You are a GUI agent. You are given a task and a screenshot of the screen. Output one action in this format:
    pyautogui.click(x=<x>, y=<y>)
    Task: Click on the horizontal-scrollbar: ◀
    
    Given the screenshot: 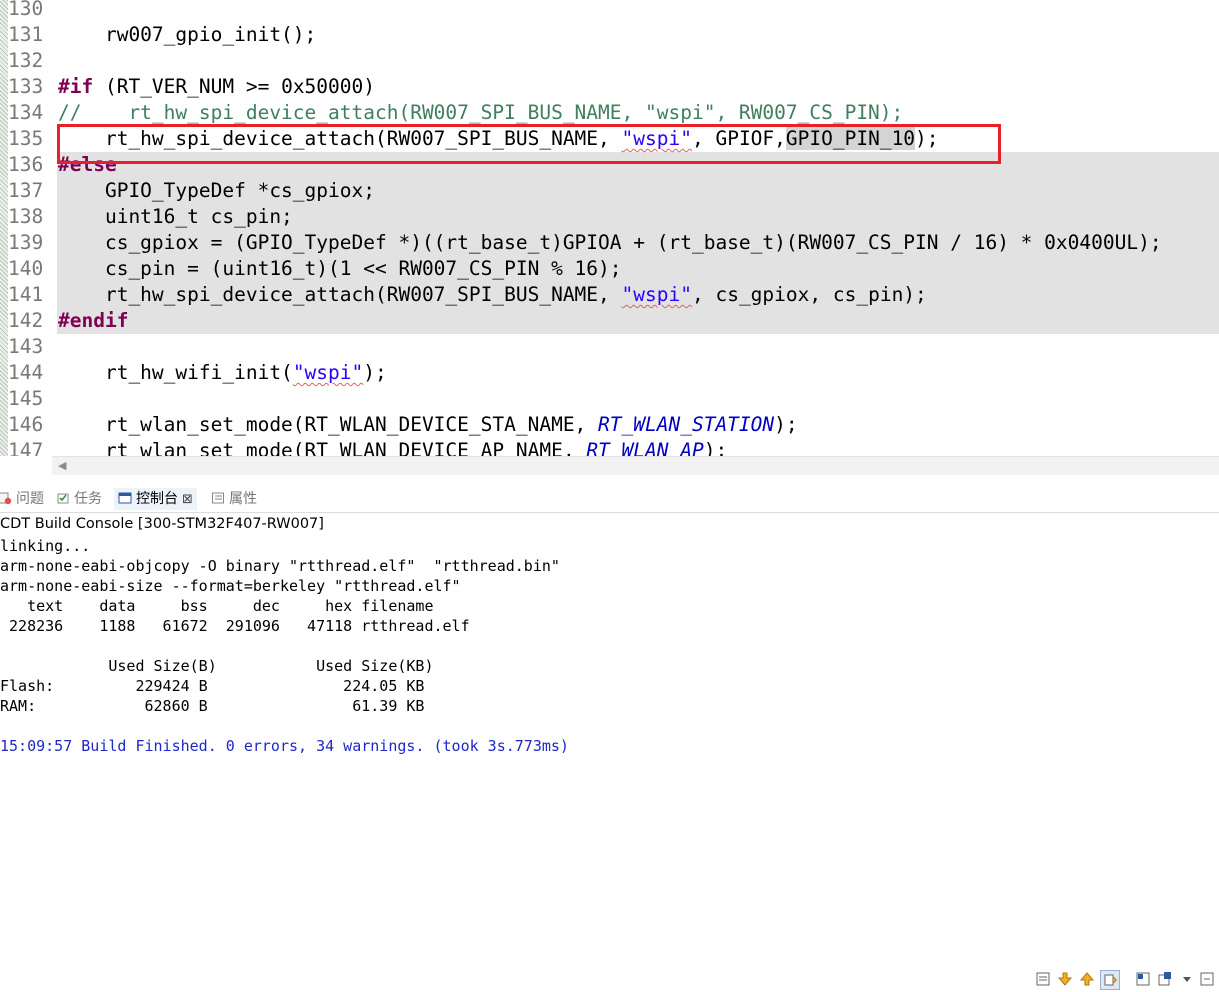 What is the action you would take?
    pyautogui.click(x=635, y=465)
    